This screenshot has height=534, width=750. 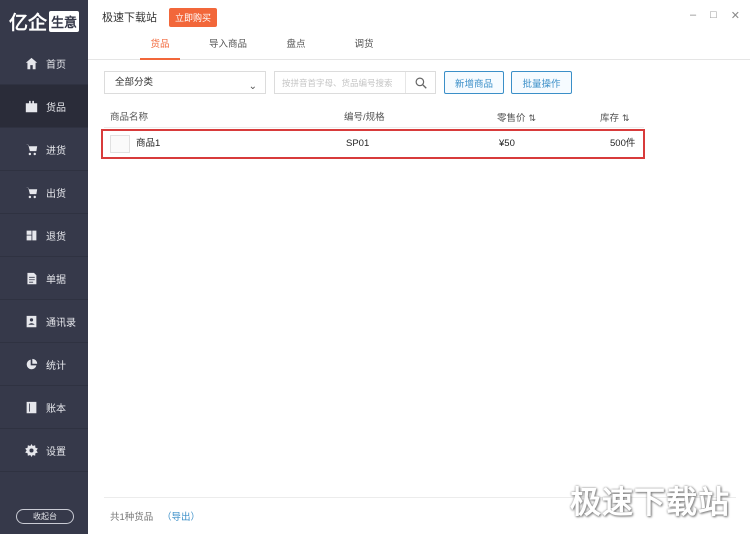 I want to click on search-icon, so click(x=420, y=82).